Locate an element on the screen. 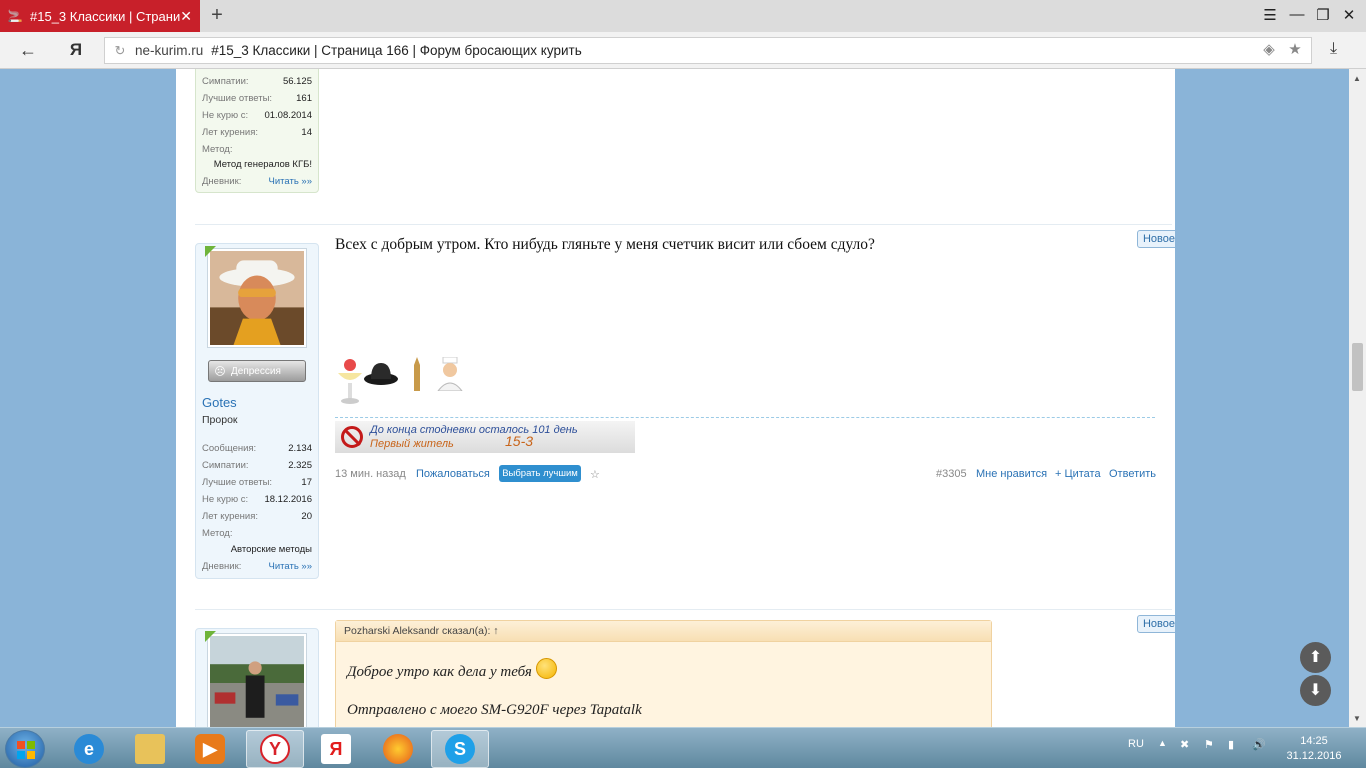  user-title: Пророк is located at coordinates (220, 420).